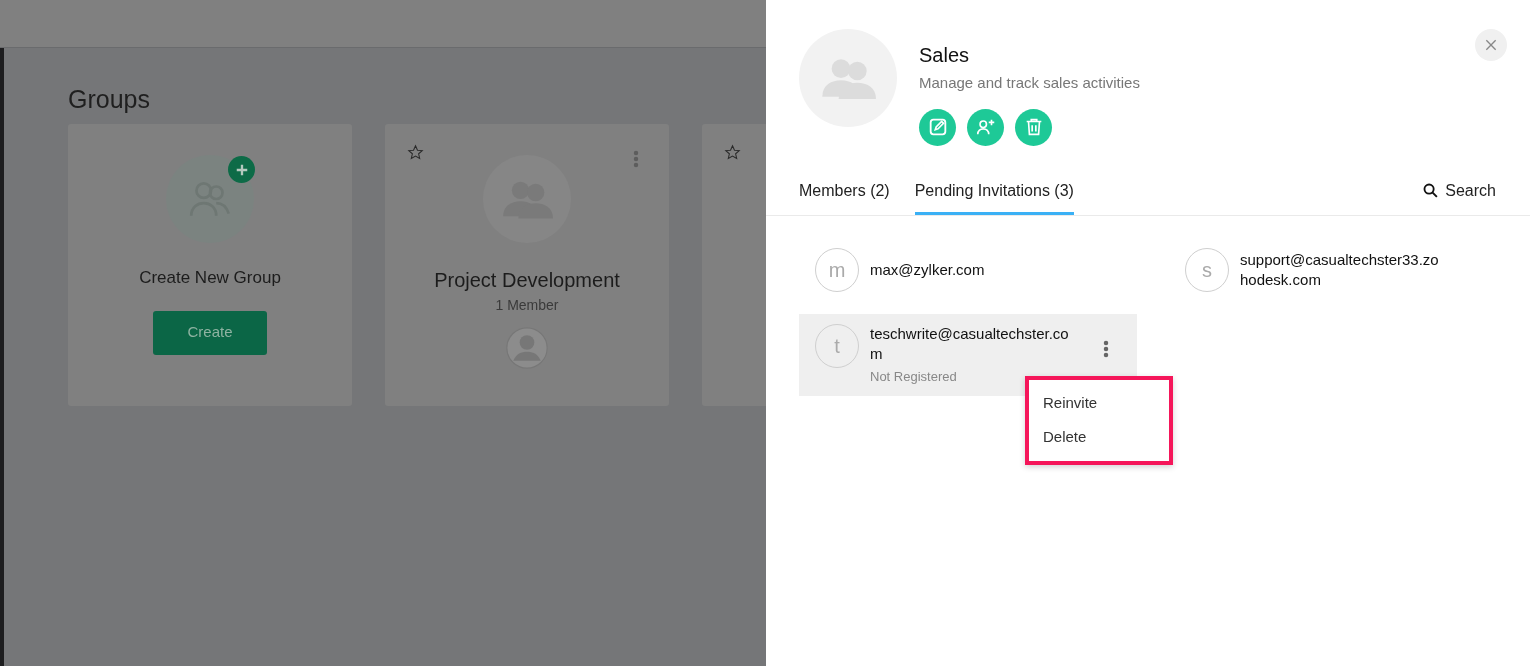 The image size is (1530, 666). Describe the element at coordinates (1431, 190) in the screenshot. I see `search-icon` at that location.